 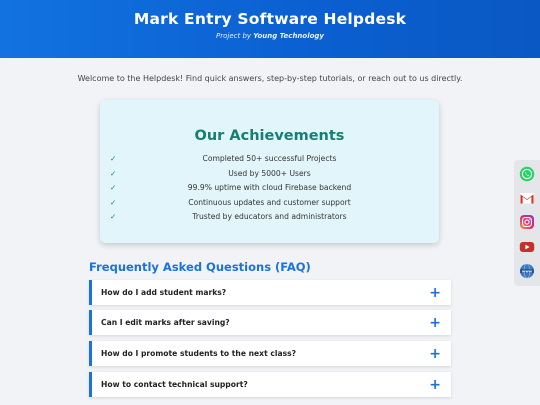 What do you see at coordinates (270, 384) in the screenshot?
I see `faq-item-contact-support: How to contact technical support? +` at bounding box center [270, 384].